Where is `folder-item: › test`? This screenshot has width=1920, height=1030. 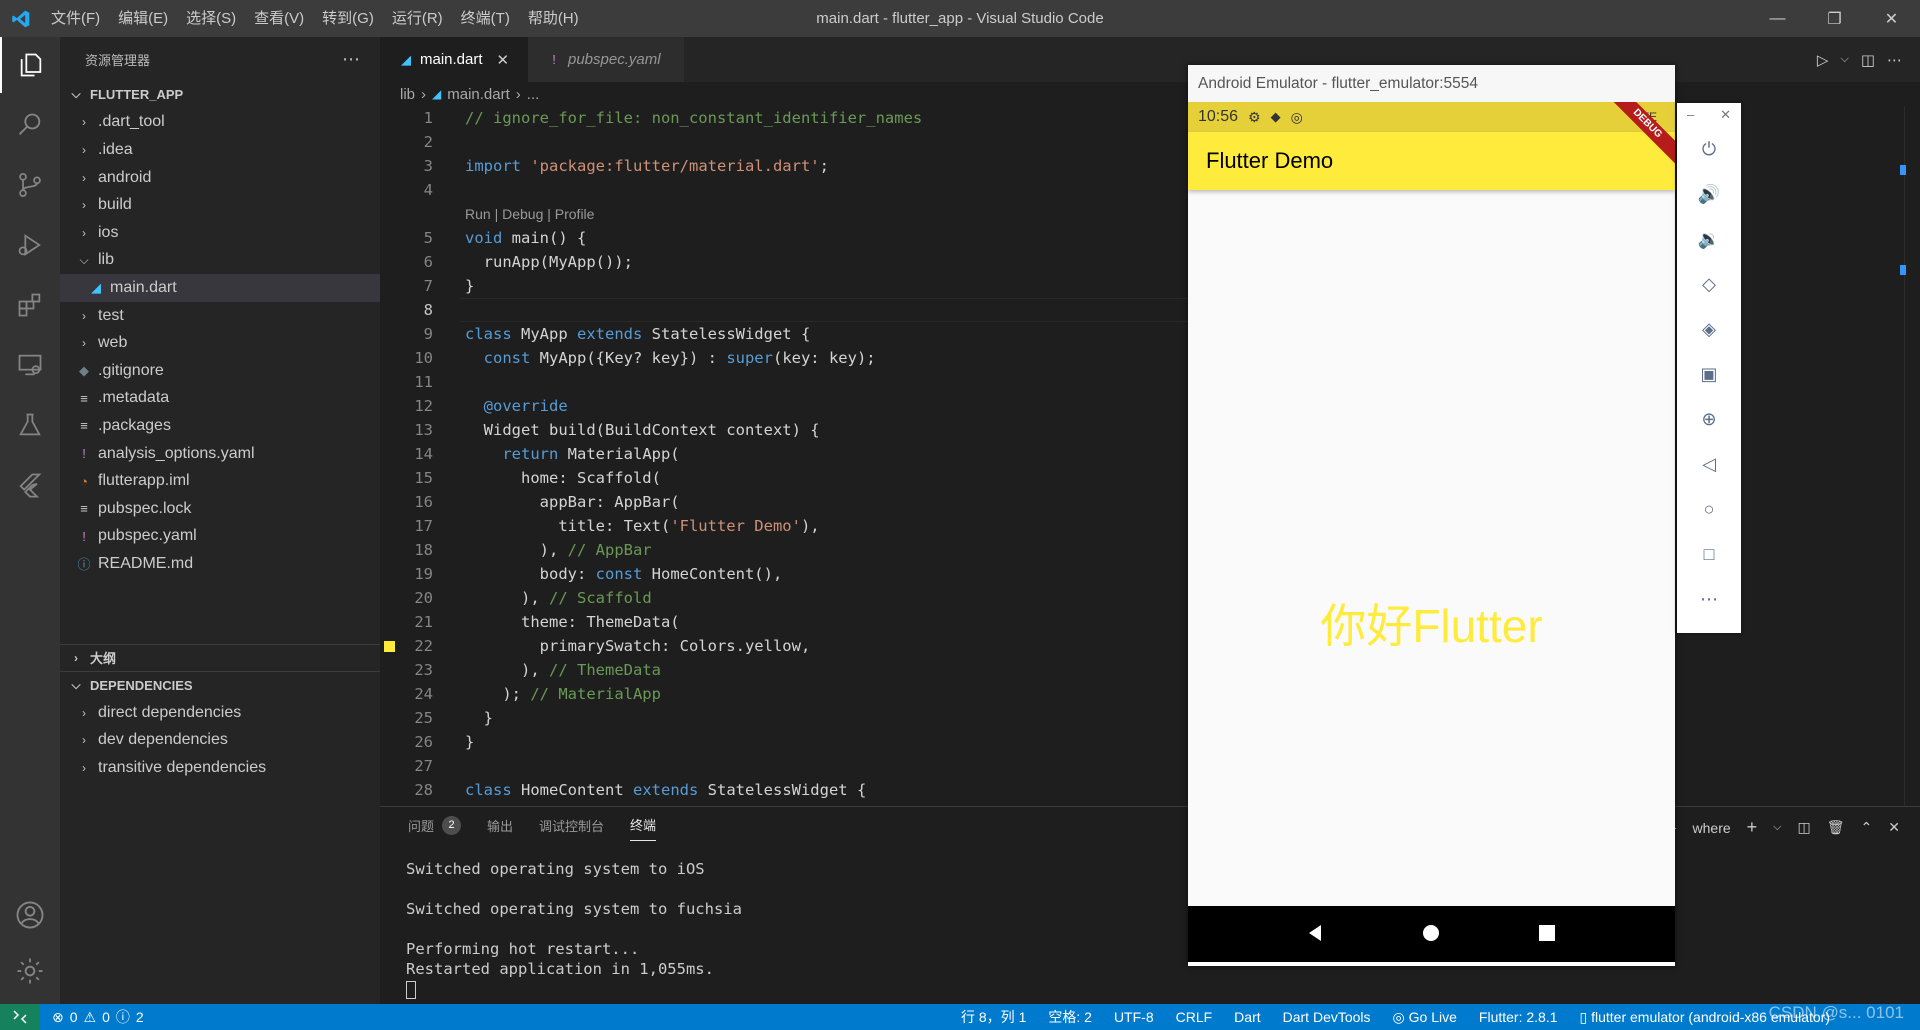 folder-item: › test is located at coordinates (220, 316).